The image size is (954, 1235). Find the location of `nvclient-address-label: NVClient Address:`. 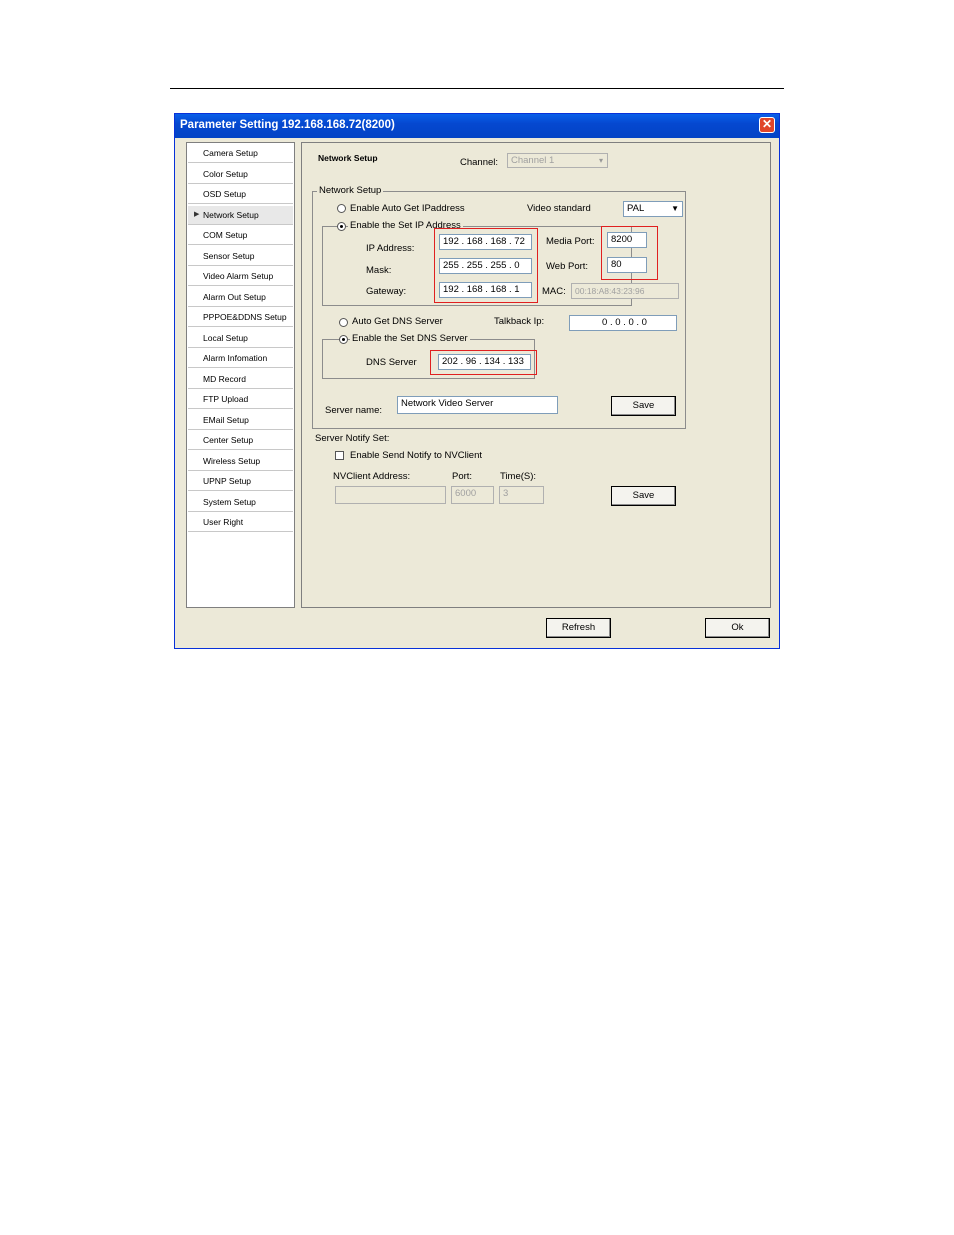

nvclient-address-label: NVClient Address: is located at coordinates (372, 476).